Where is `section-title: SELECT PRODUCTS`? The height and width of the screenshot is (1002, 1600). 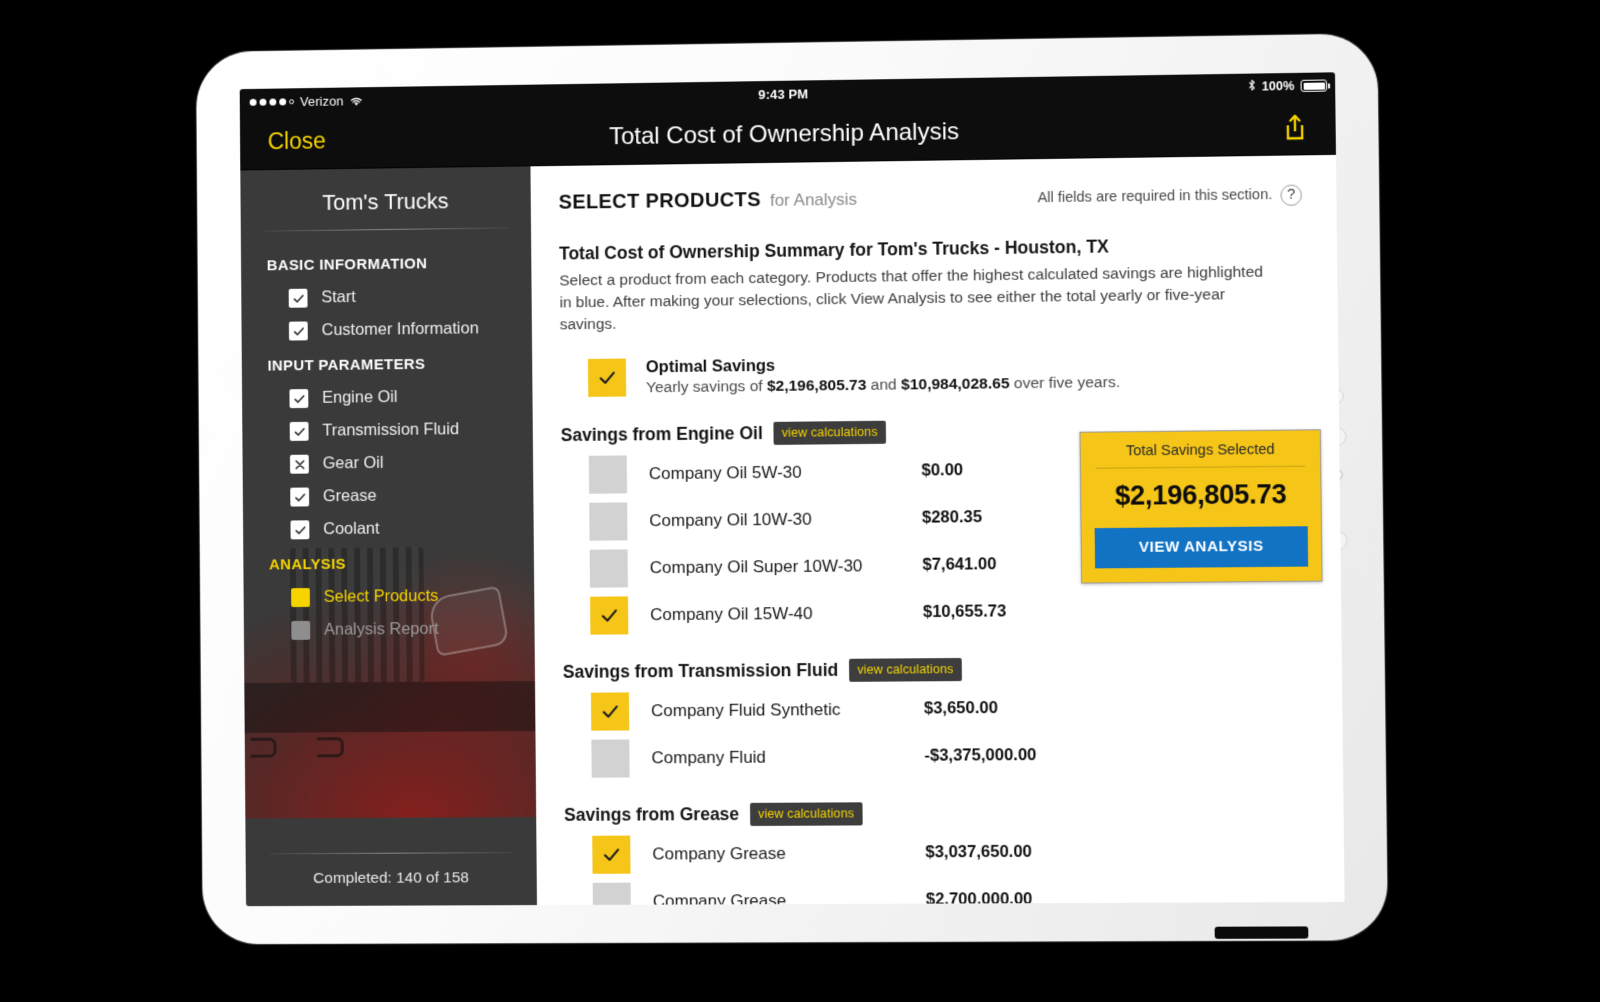
section-title: SELECT PRODUCTS is located at coordinates (660, 201).